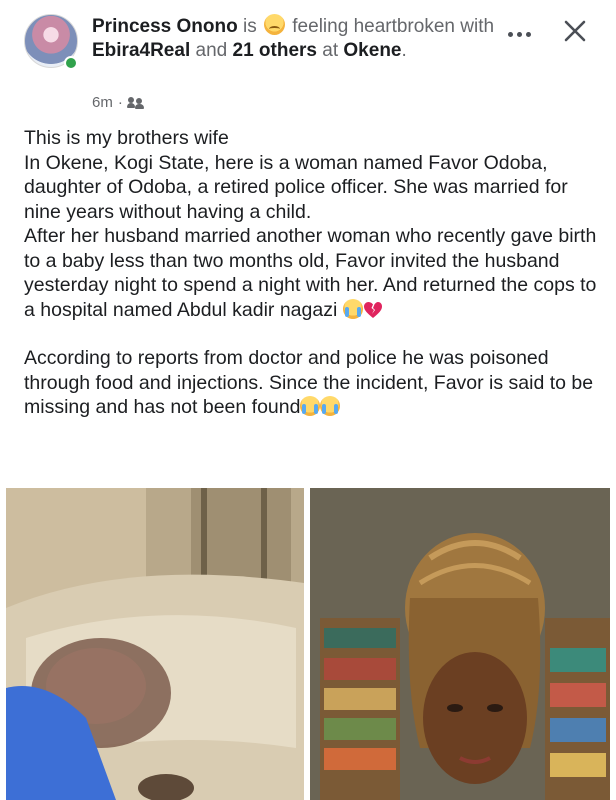 Image resolution: width=616 pixels, height=800 pixels. I want to click on friends-audience-icon, so click(135, 102).